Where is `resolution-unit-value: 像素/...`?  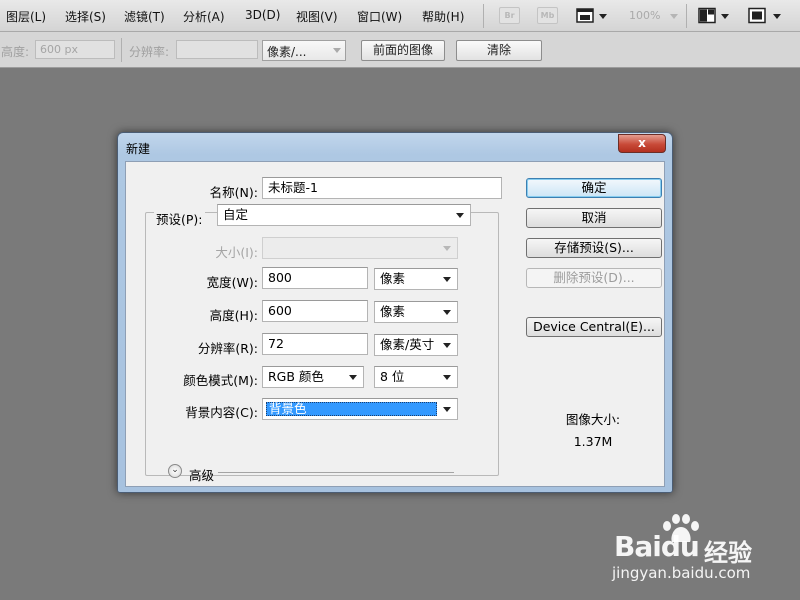 resolution-unit-value: 像素/... is located at coordinates (287, 52).